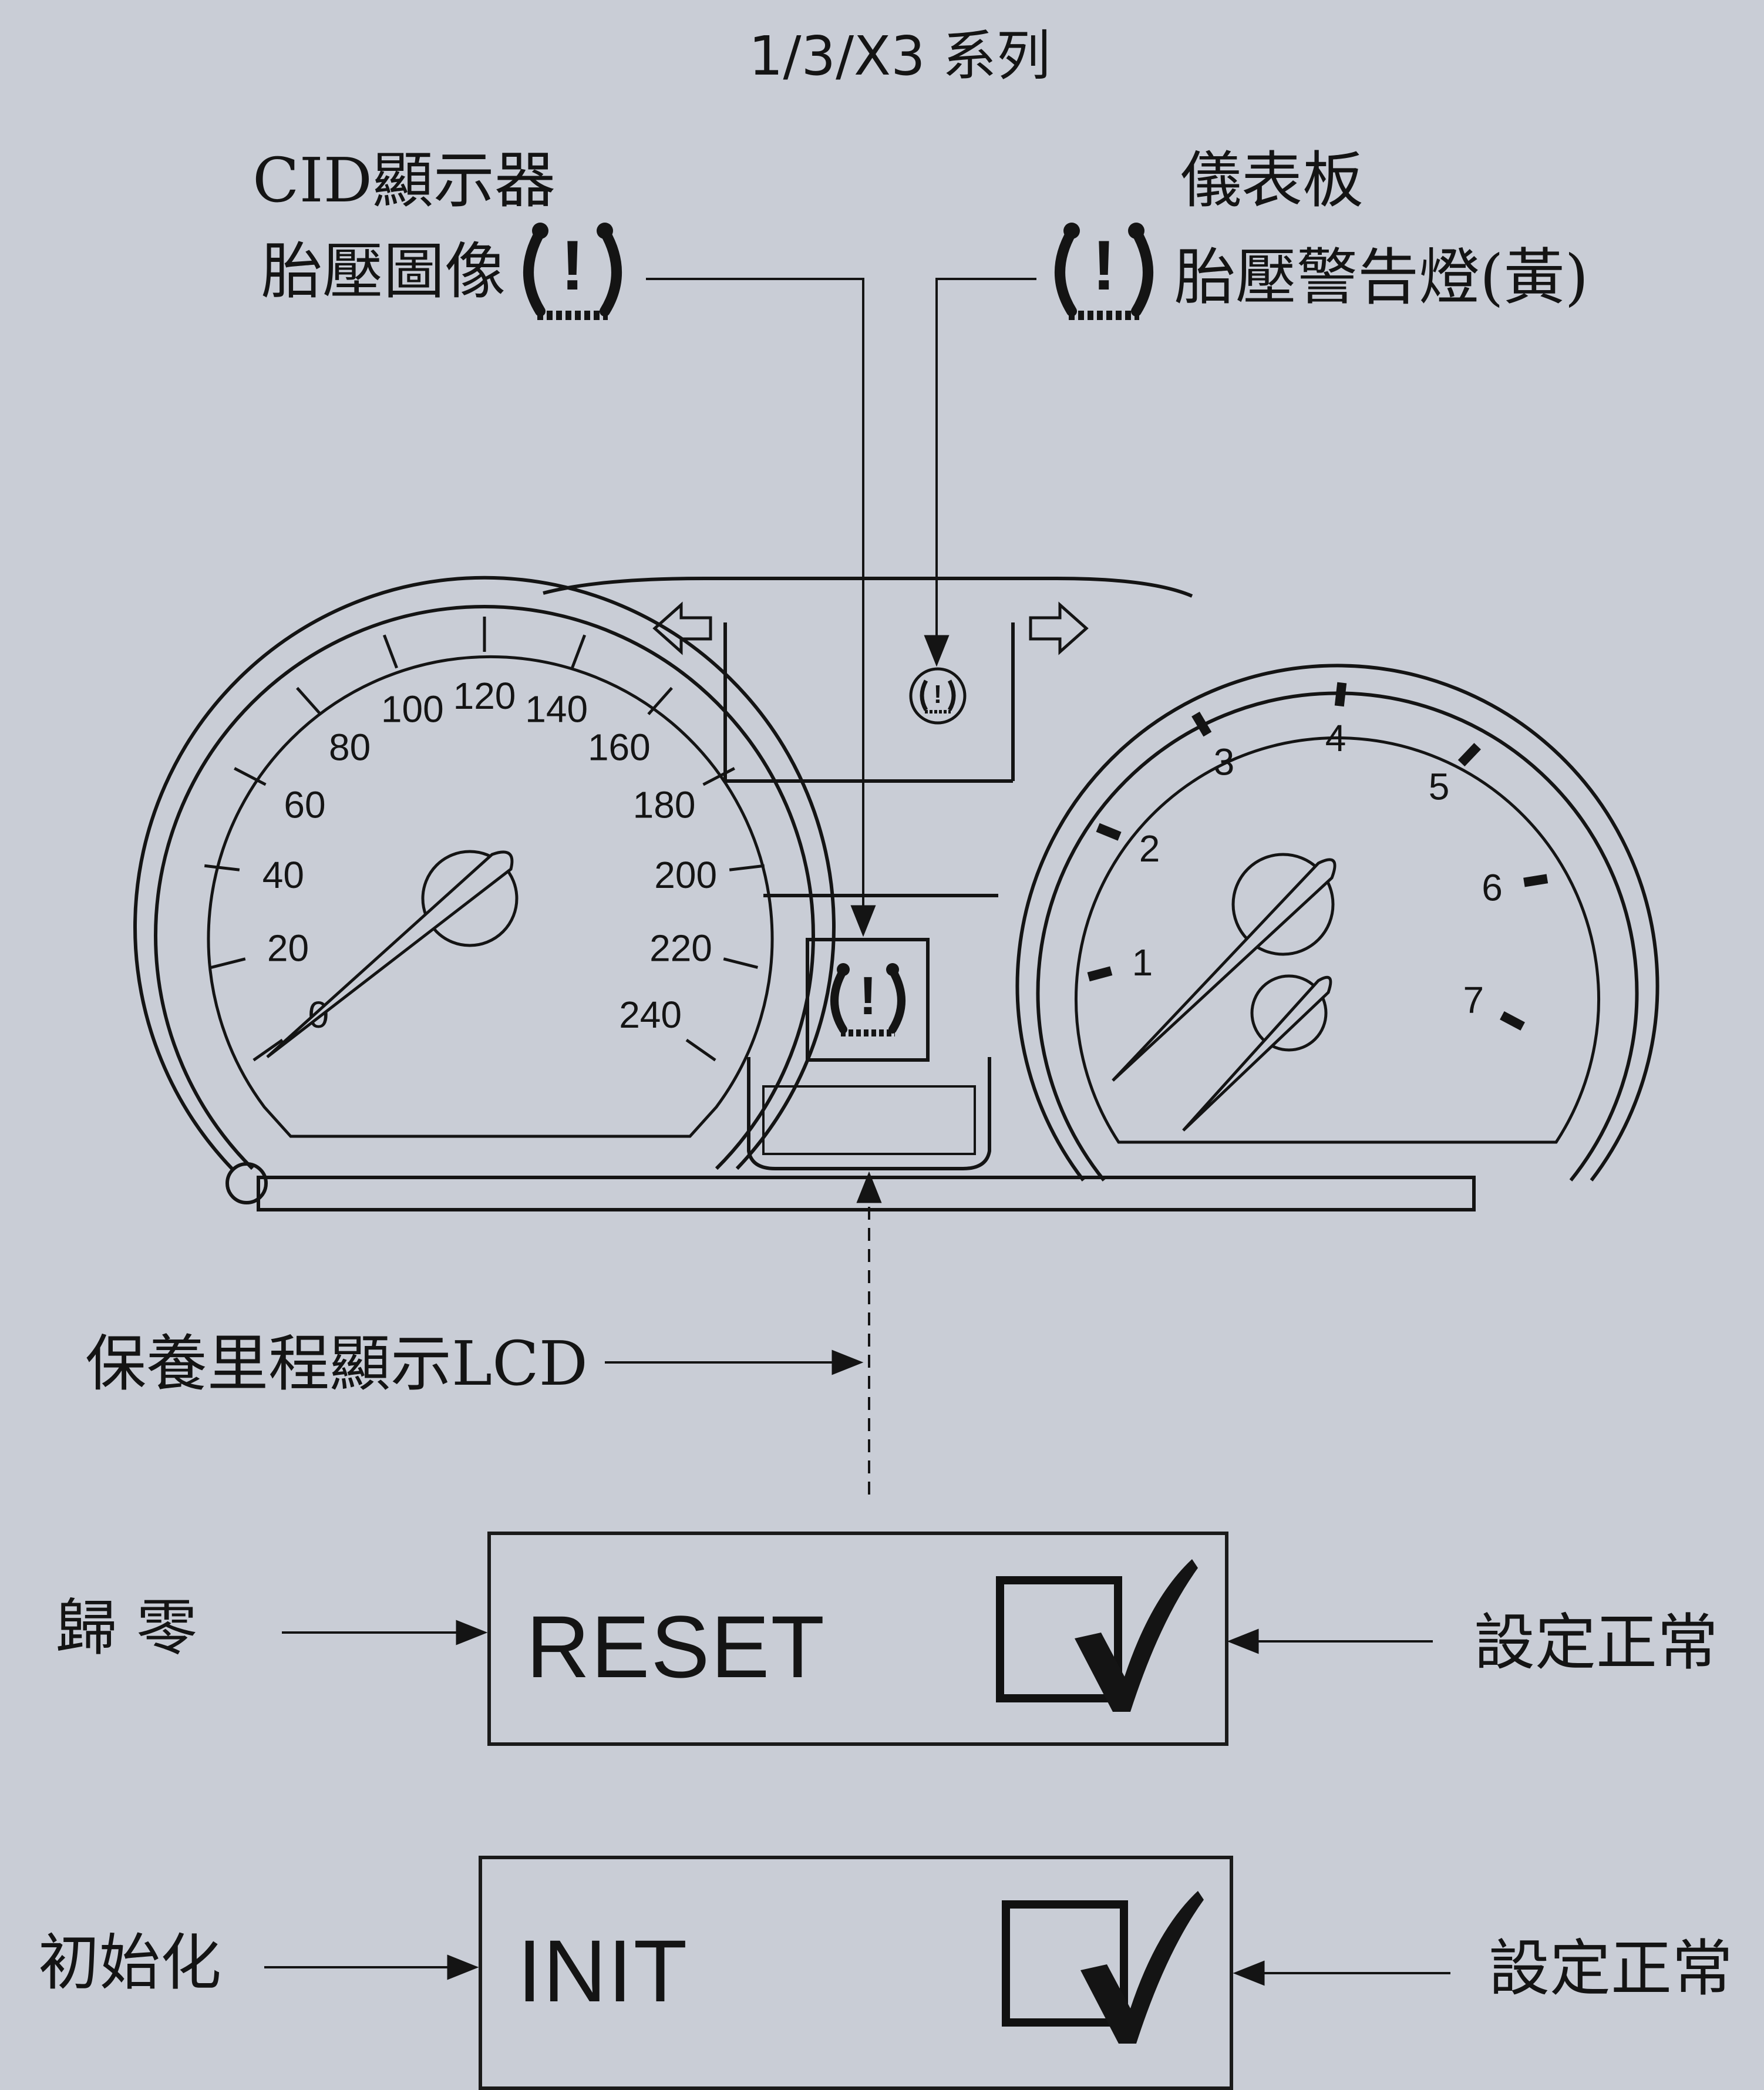 The width and height of the screenshot is (1764, 2090). I want to click on tachometer-label: 5, so click(1440, 786).